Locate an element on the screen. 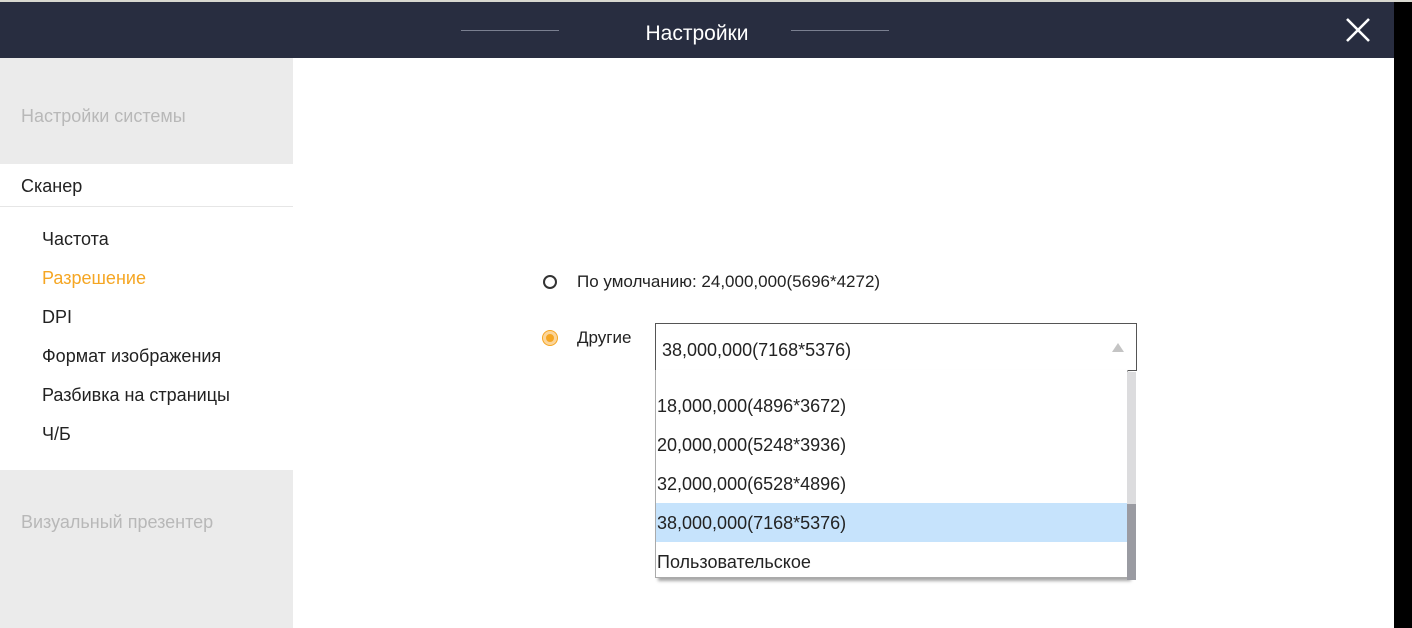 Image resolution: width=1412 pixels, height=628 pixels. sidebar-section-scanner: Сканер is located at coordinates (146, 185).